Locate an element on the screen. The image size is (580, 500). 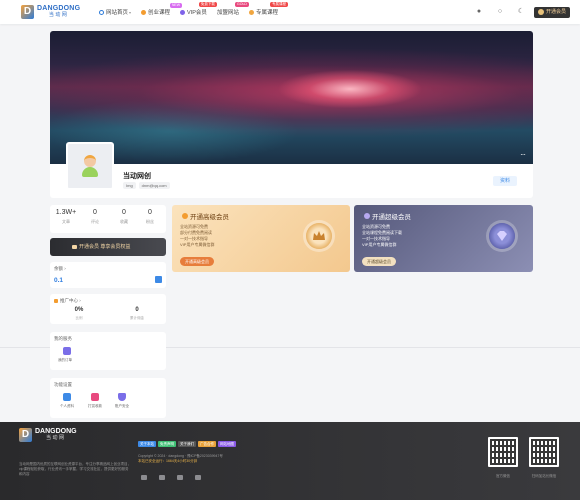
logo-text-en: DANGDONG is located at coordinates (59, 8).